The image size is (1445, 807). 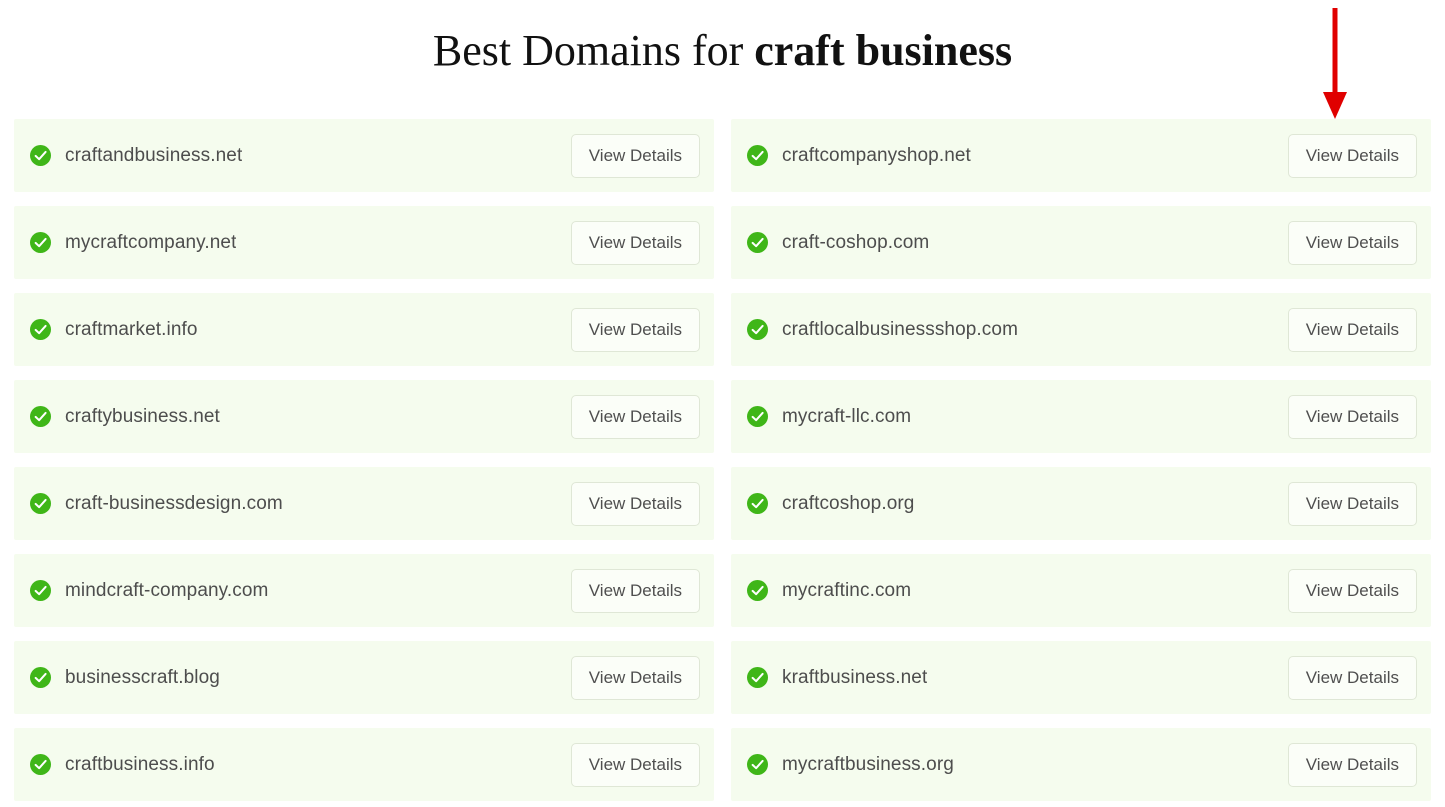 I want to click on domain-result-row: craft-coshop.com View Details, so click(x=1081, y=242).